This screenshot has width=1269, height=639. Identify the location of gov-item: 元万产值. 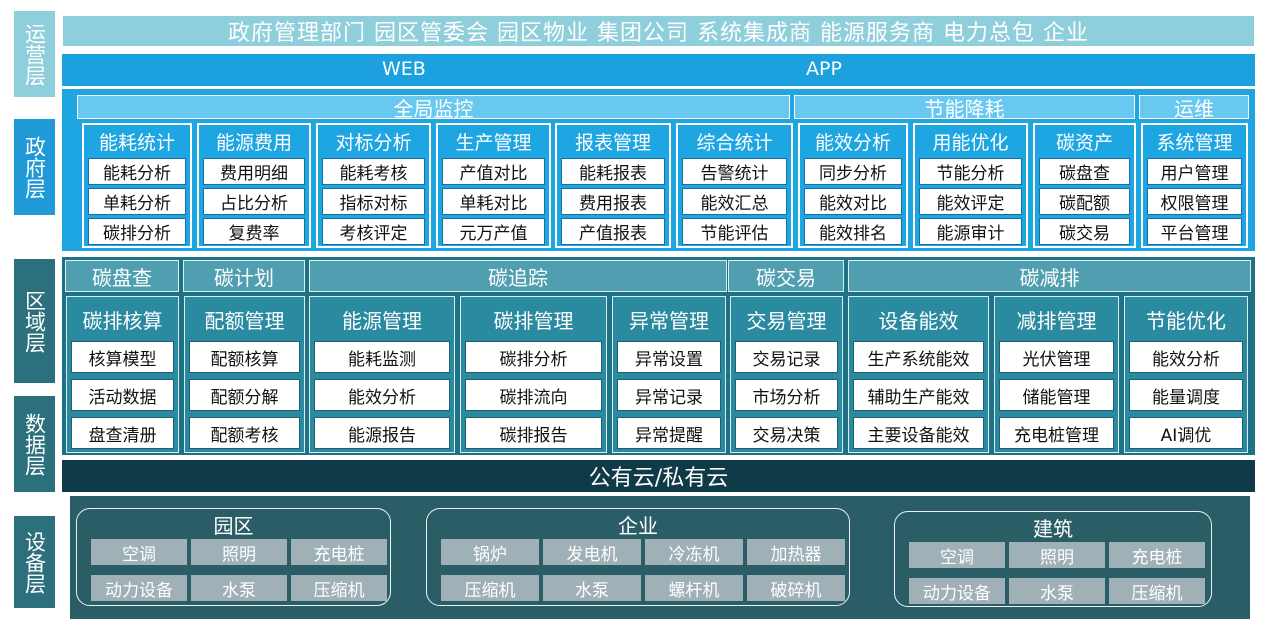
(493, 231).